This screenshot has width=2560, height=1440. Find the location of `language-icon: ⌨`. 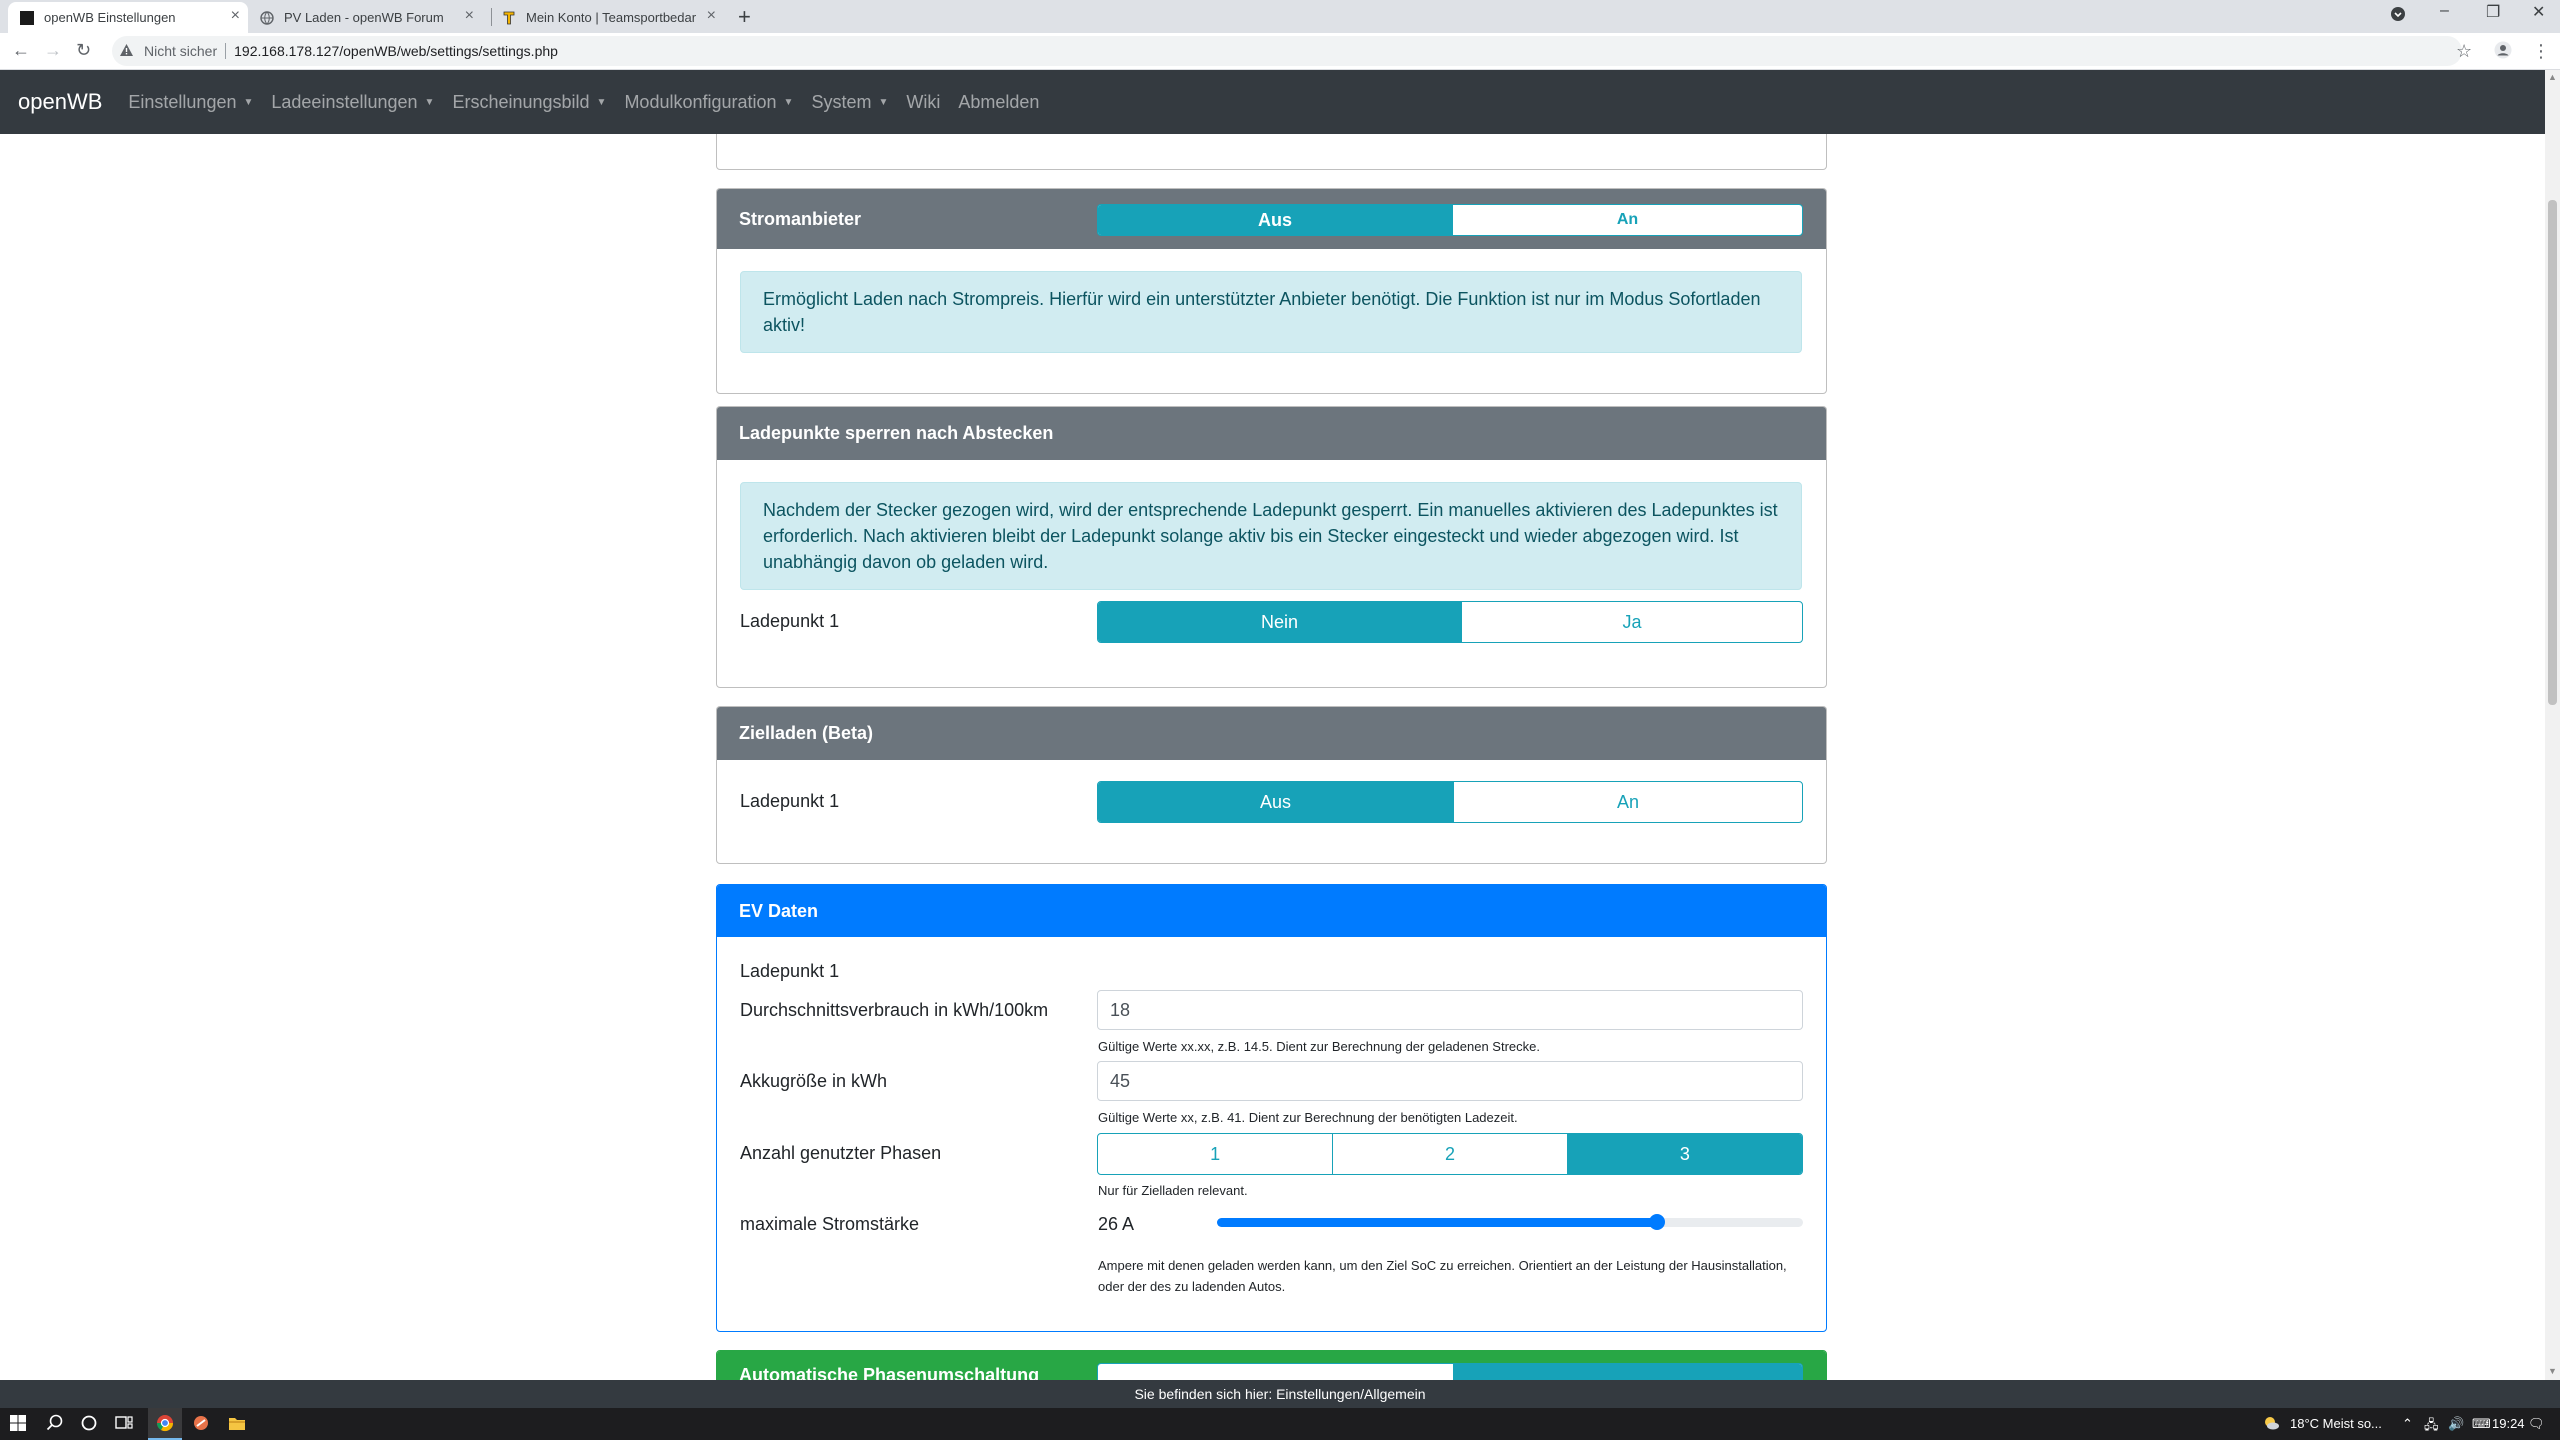

language-icon: ⌨ is located at coordinates (2481, 1424).